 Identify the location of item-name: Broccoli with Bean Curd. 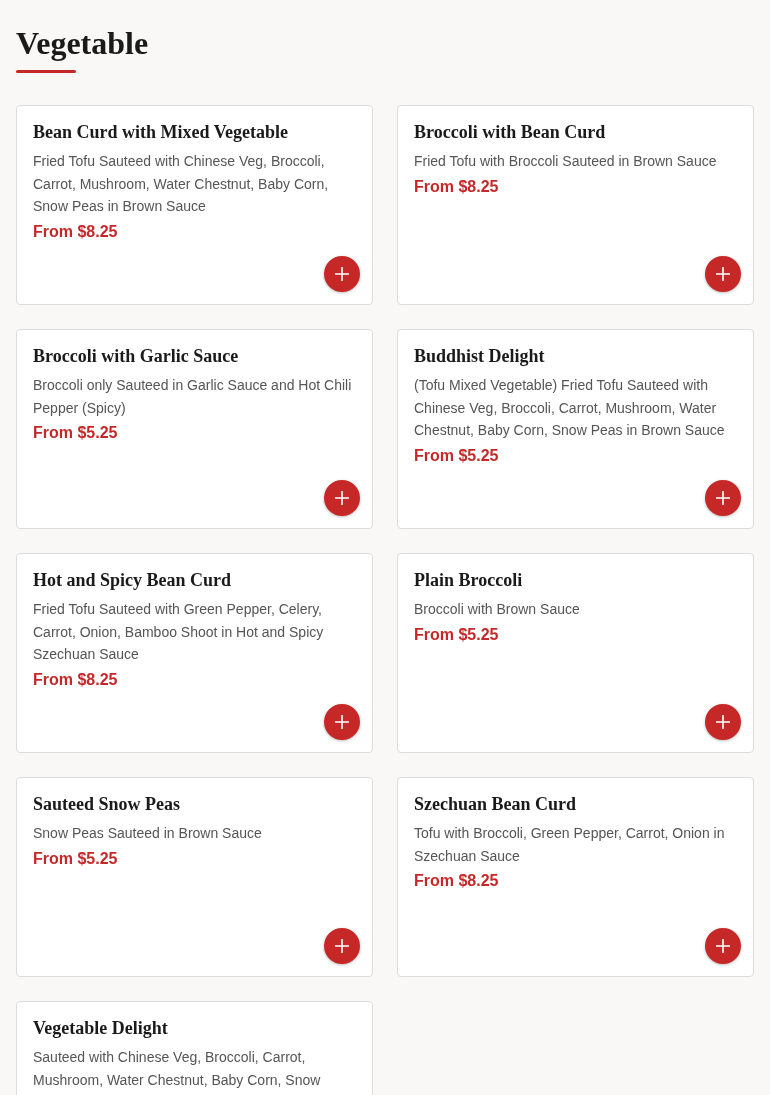
(510, 132).